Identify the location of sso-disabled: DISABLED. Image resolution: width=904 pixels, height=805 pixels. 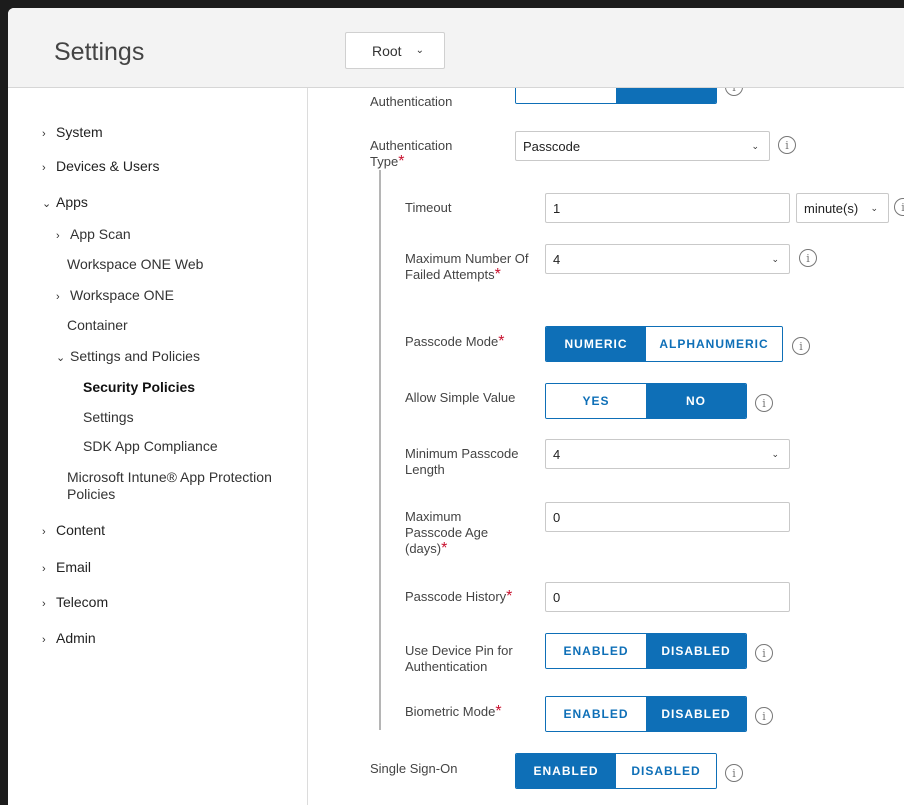
(666, 771).